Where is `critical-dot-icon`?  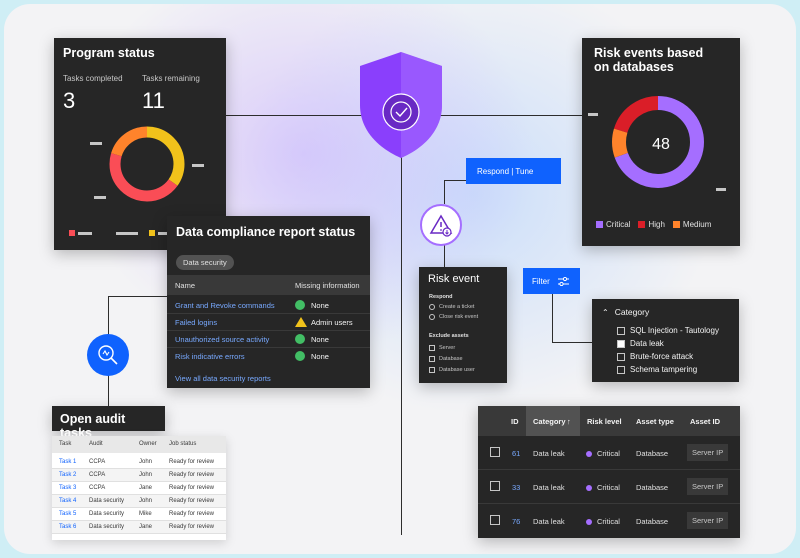
critical-dot-icon is located at coordinates (589, 488).